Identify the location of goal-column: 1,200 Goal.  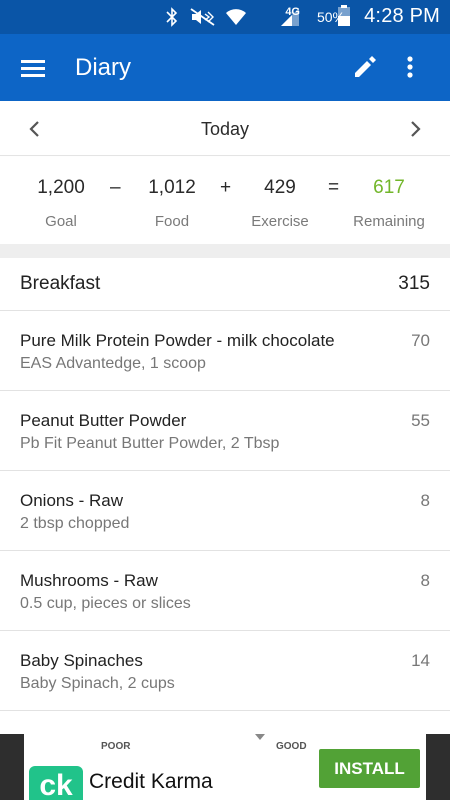
(61, 203).